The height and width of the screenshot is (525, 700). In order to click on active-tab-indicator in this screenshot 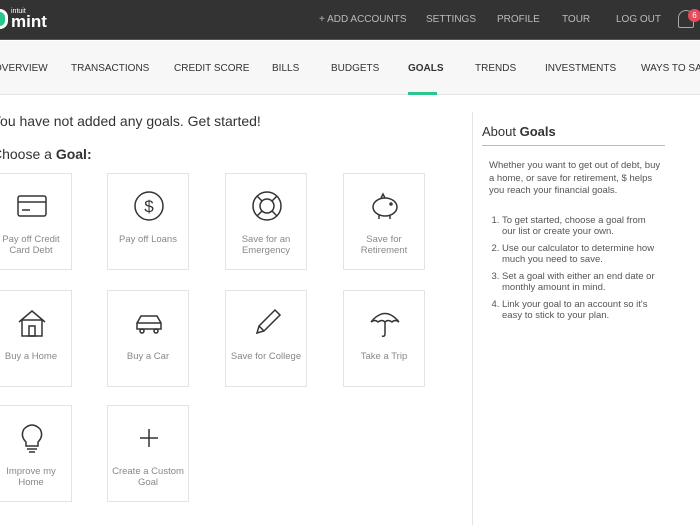, I will do `click(422, 93)`.